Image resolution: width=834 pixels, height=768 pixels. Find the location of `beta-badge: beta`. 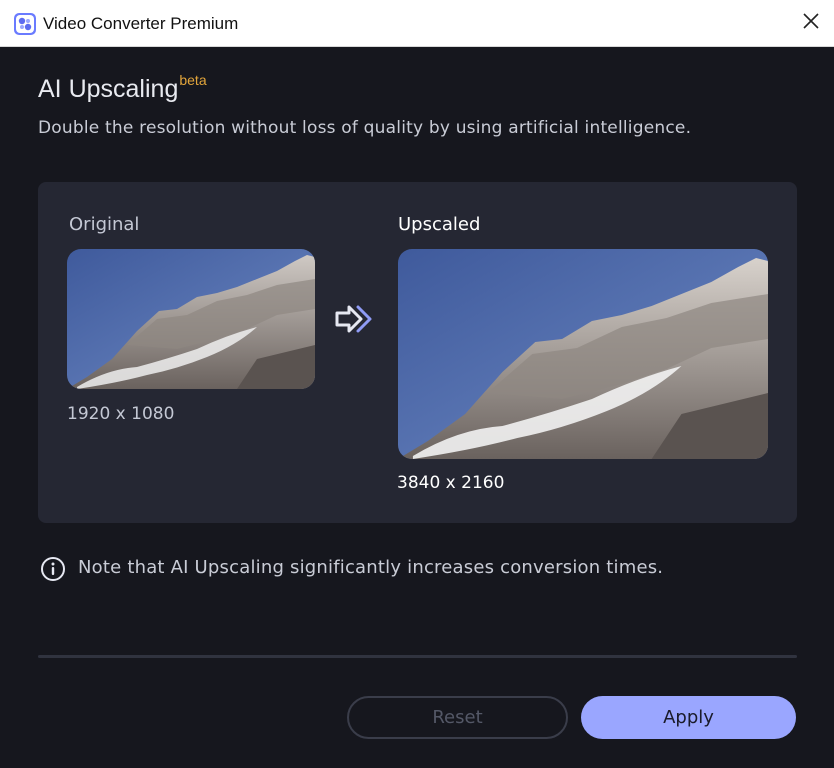

beta-badge: beta is located at coordinates (193, 80).